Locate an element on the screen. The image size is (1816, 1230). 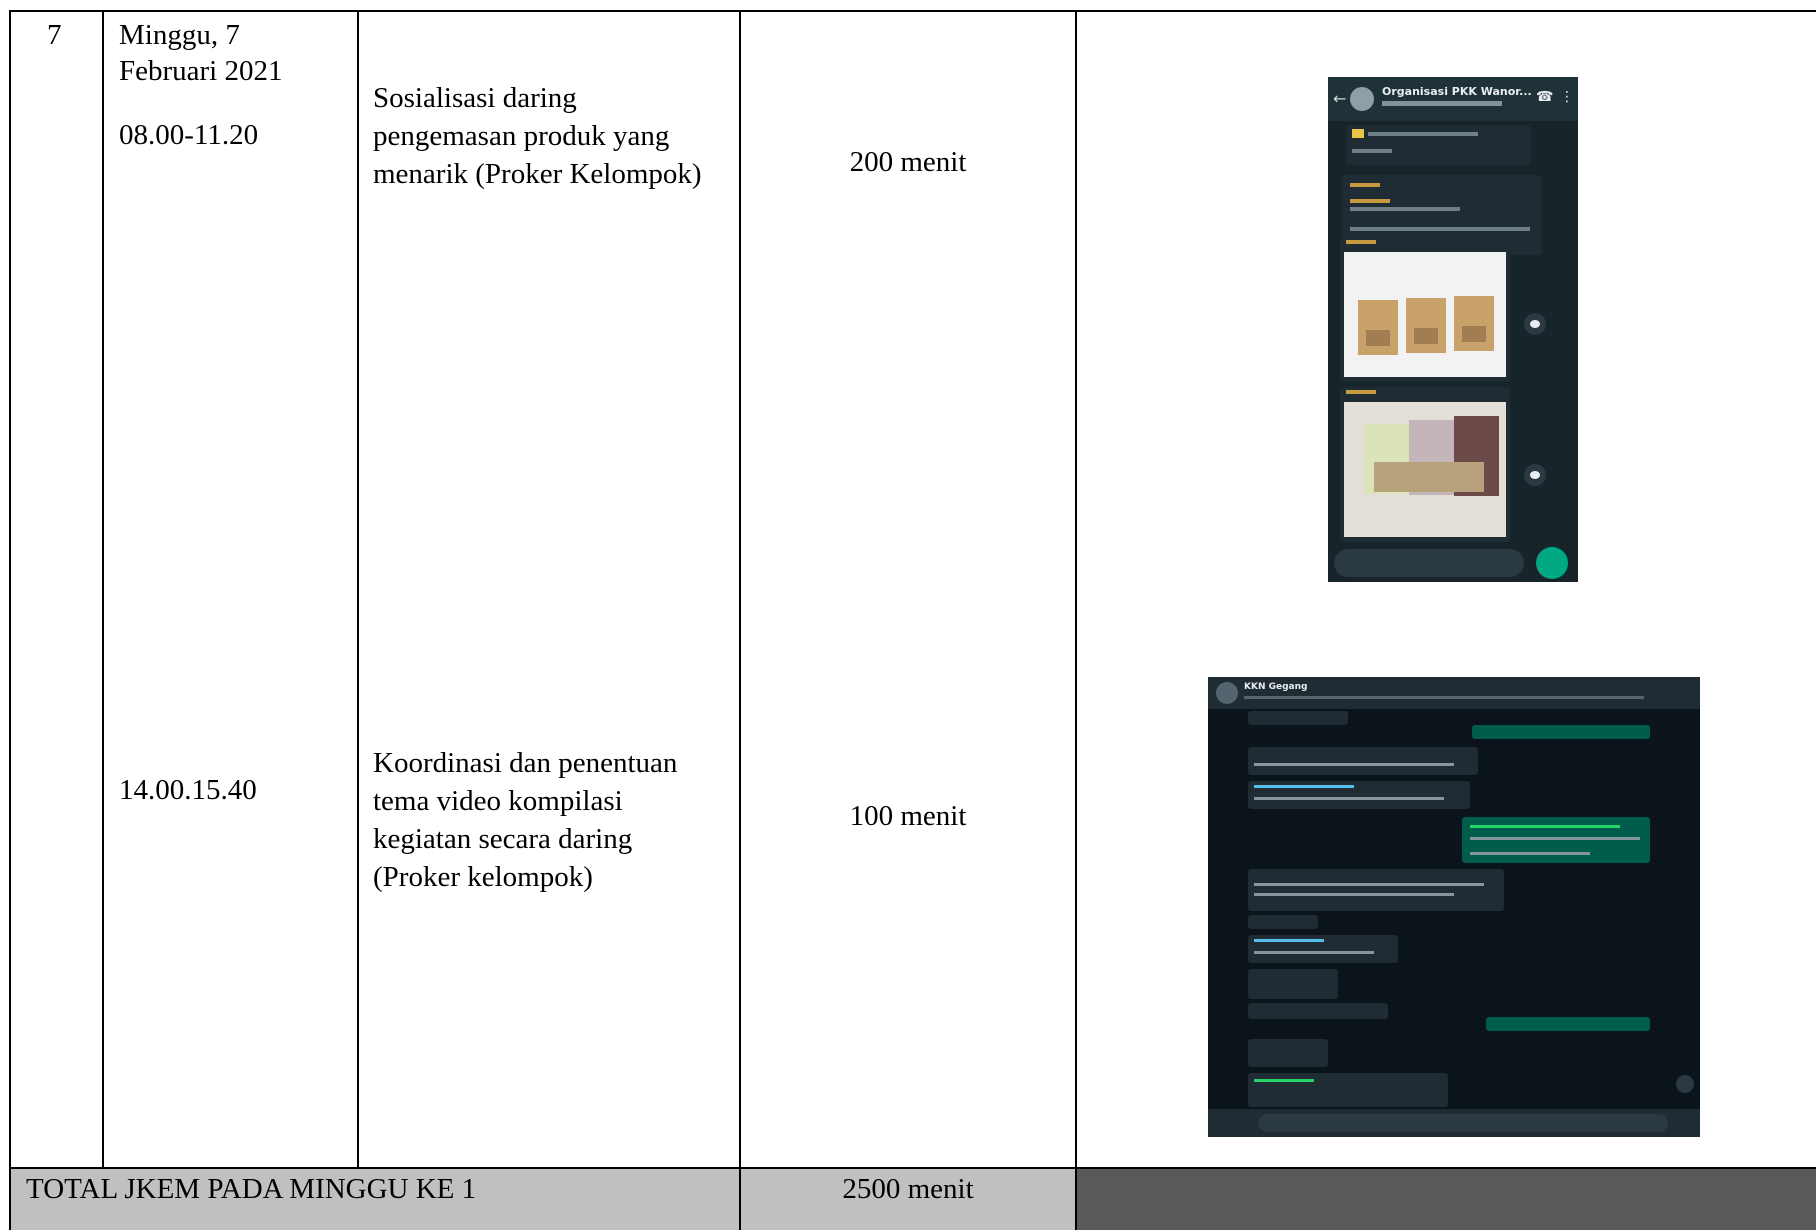
session-1-activity-line-2: pengemasan produk yang is located at coordinates (521, 136).